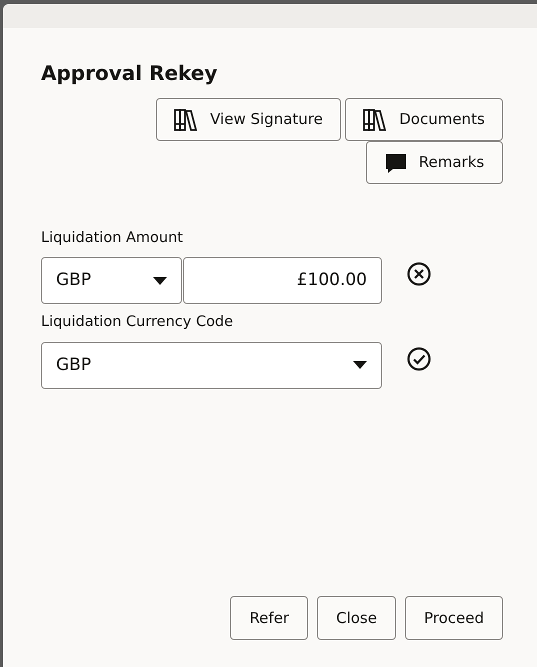  What do you see at coordinates (137, 323) in the screenshot?
I see `field-label: Liquidation Currency Code` at bounding box center [137, 323].